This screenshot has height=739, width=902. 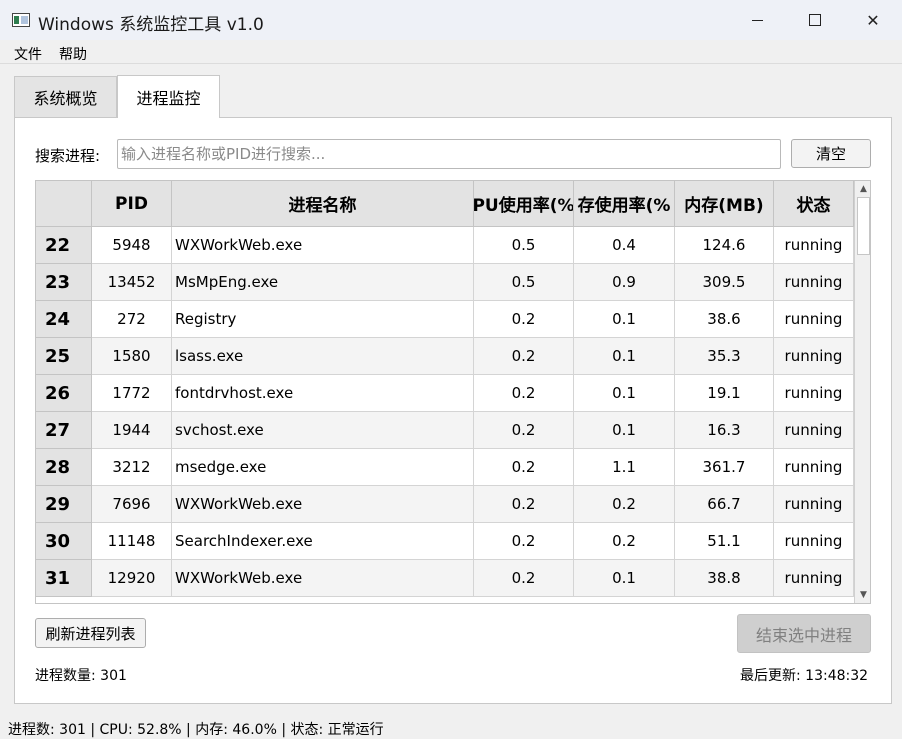 I want to click on cell-mem-mb: 35.3, so click(x=724, y=356).